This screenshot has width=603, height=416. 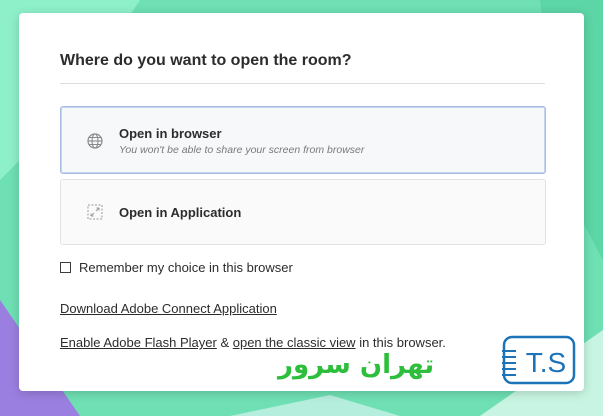 I want to click on open-in-browser-label: Open in browser, so click(x=170, y=133).